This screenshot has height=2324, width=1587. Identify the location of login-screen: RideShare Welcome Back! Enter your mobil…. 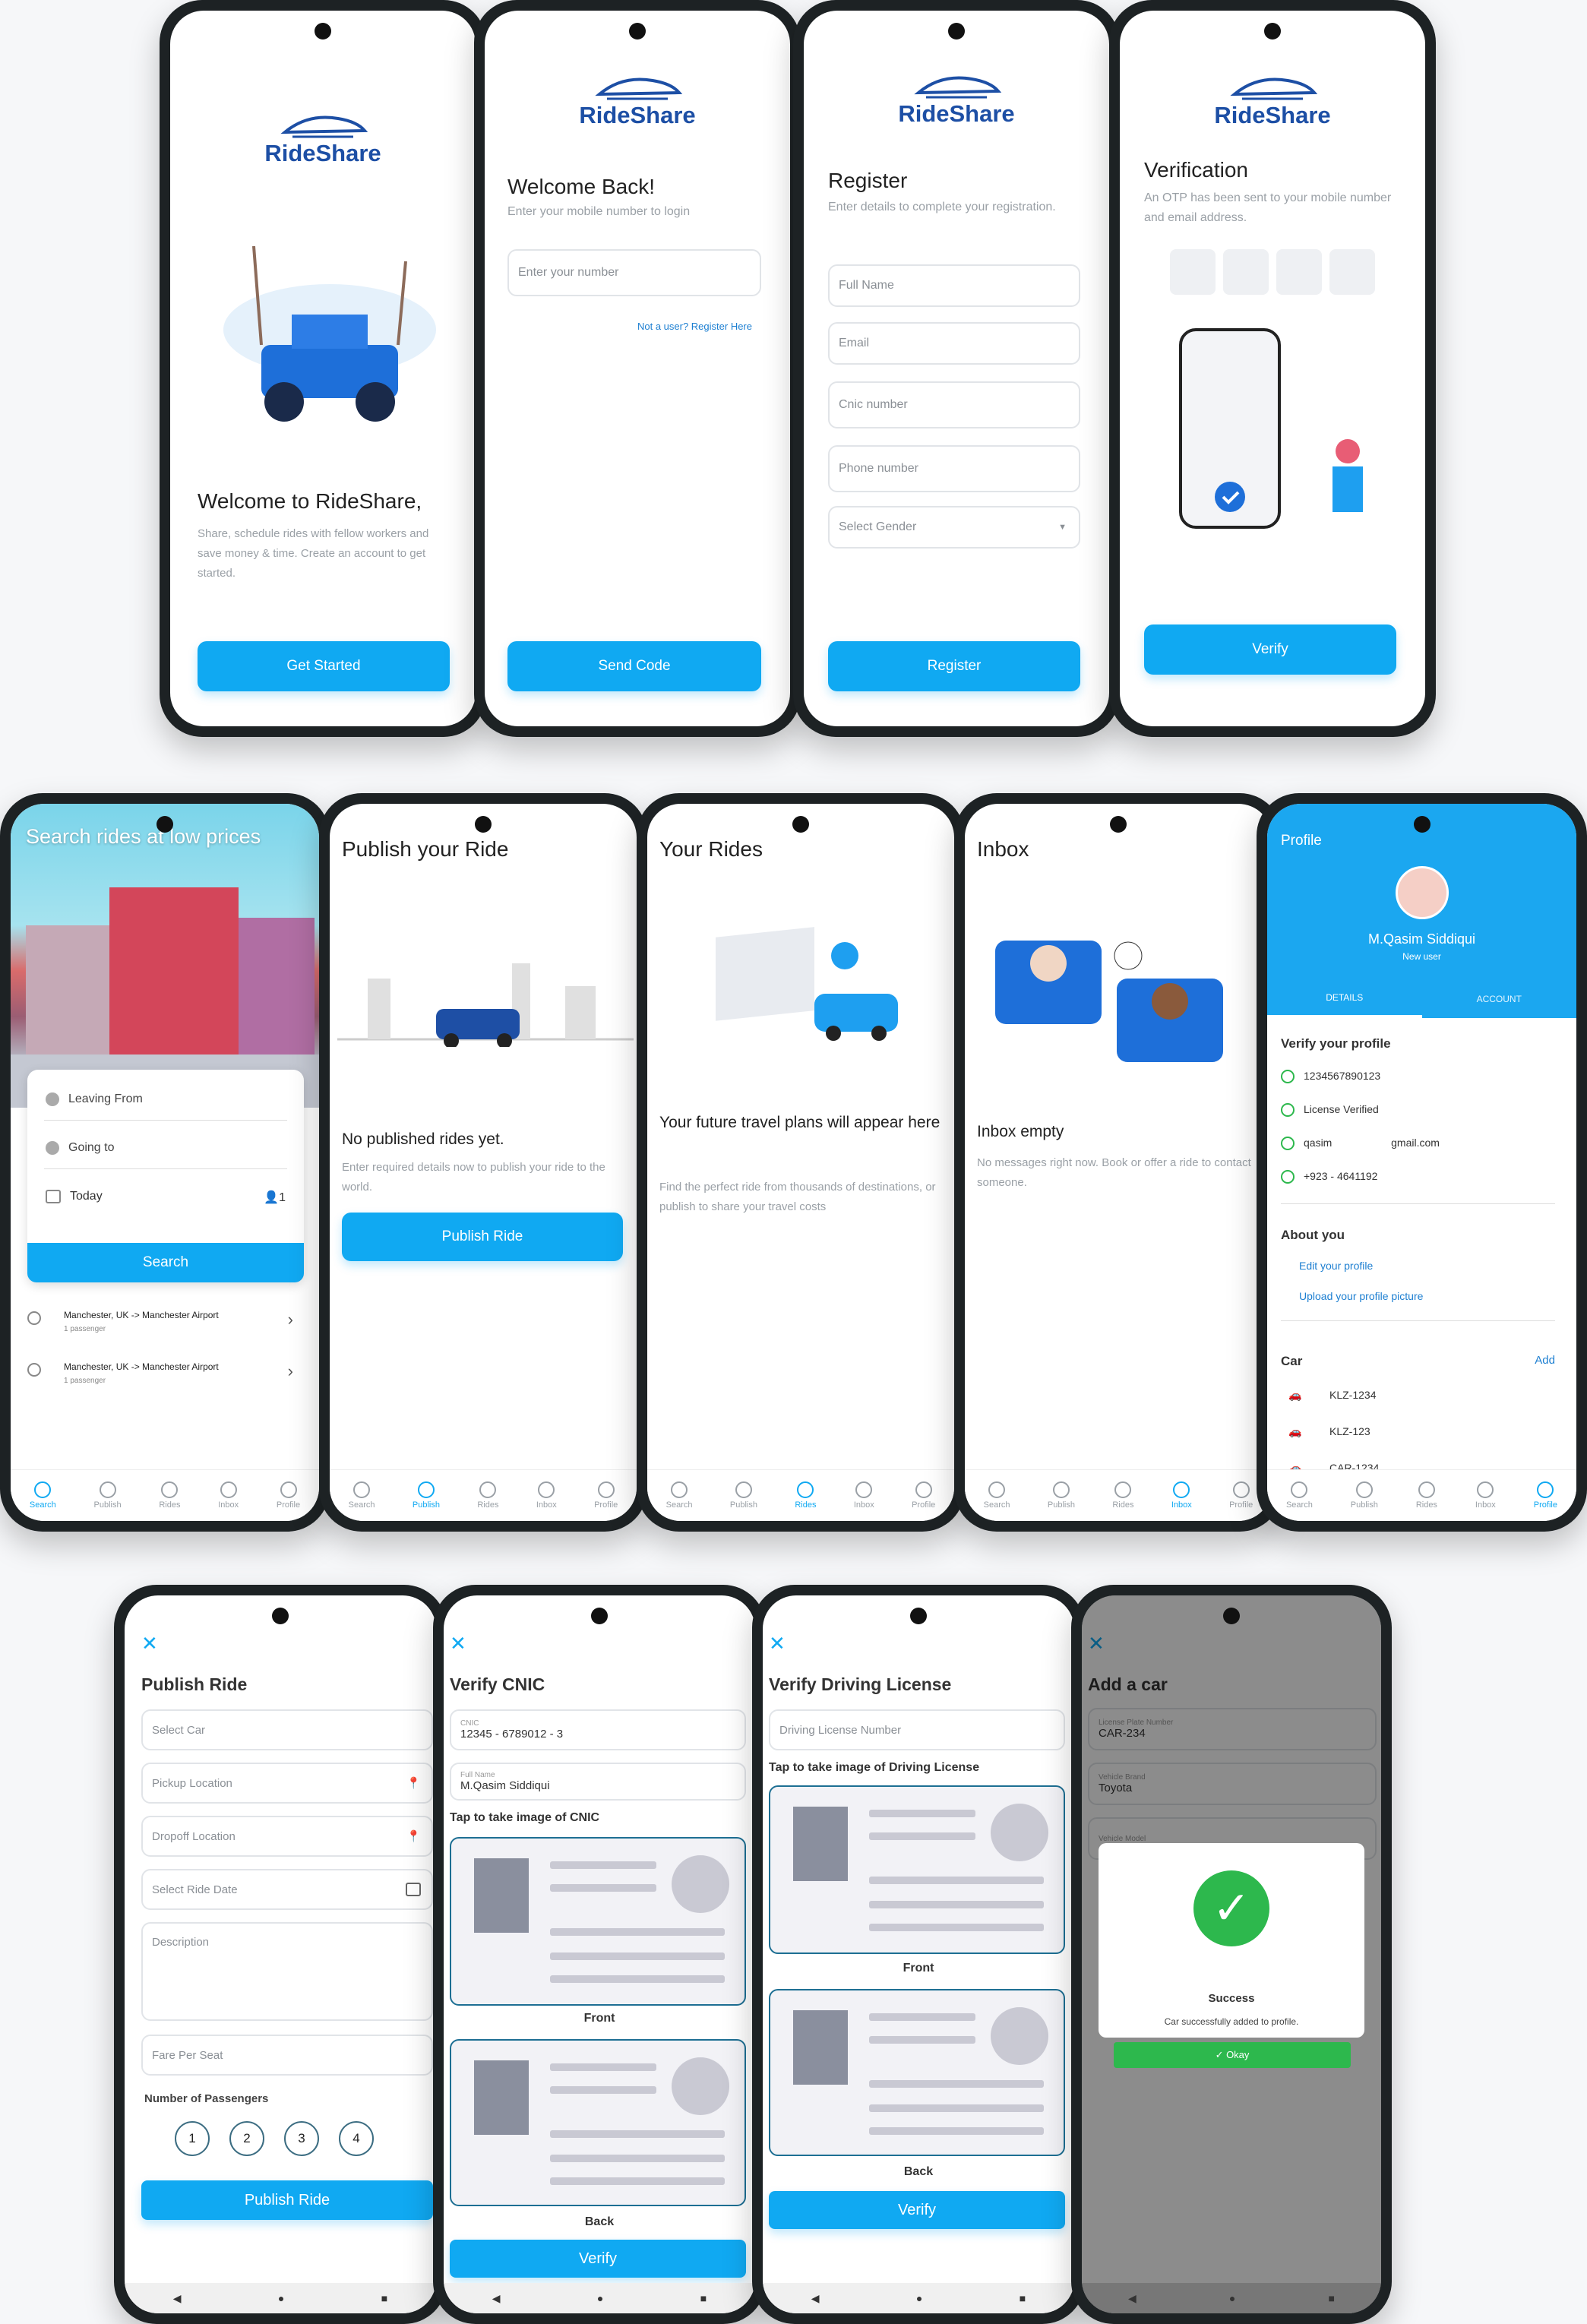
(637, 368).